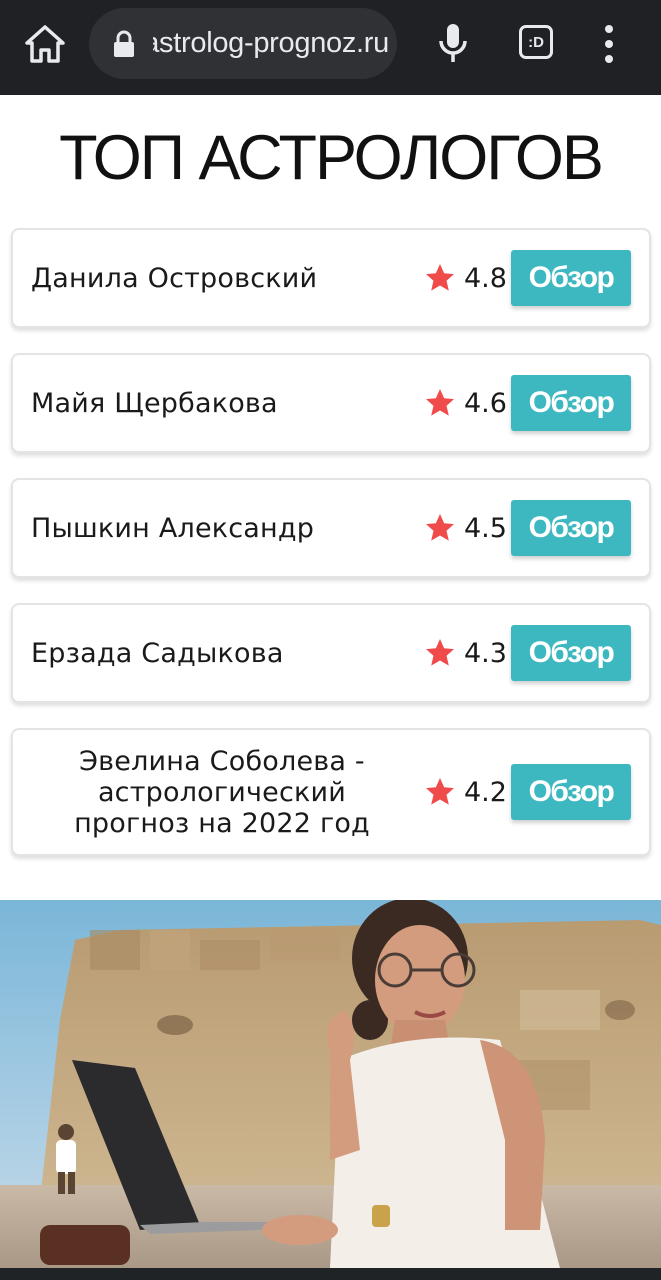 This screenshot has width=661, height=1280. I want to click on astrologer-card: Майя Щербакова 4.6 Обзор, so click(331, 403).